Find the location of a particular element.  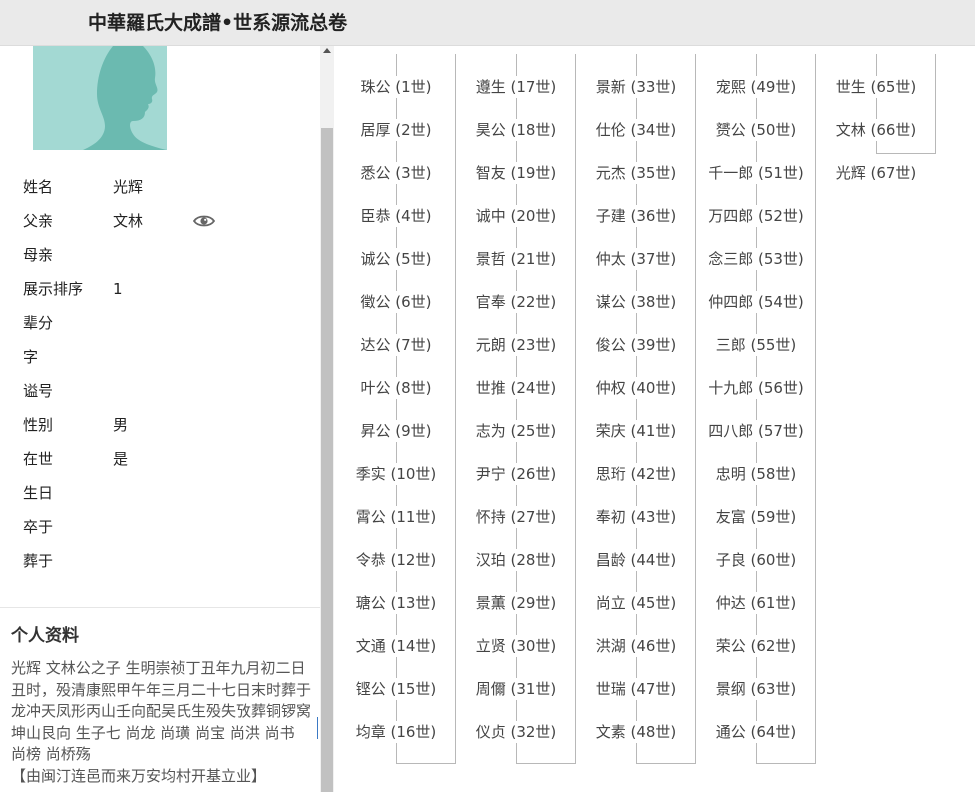

lineage-generation-item: 尹宁 (26世) is located at coordinates (516, 474).